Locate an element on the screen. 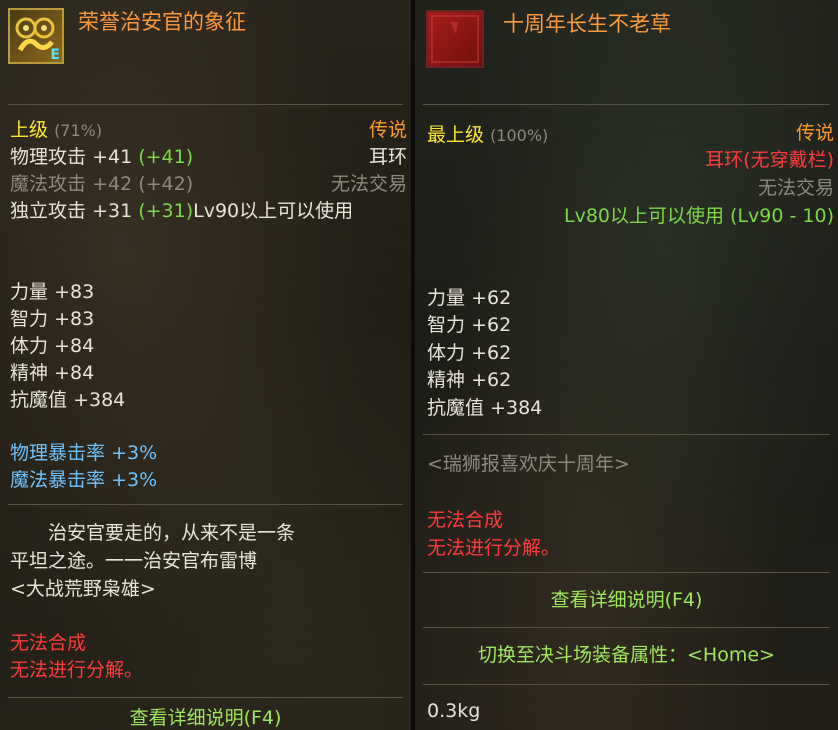  item-slot: 耳环(无穿戴栏) is located at coordinates (769, 160).